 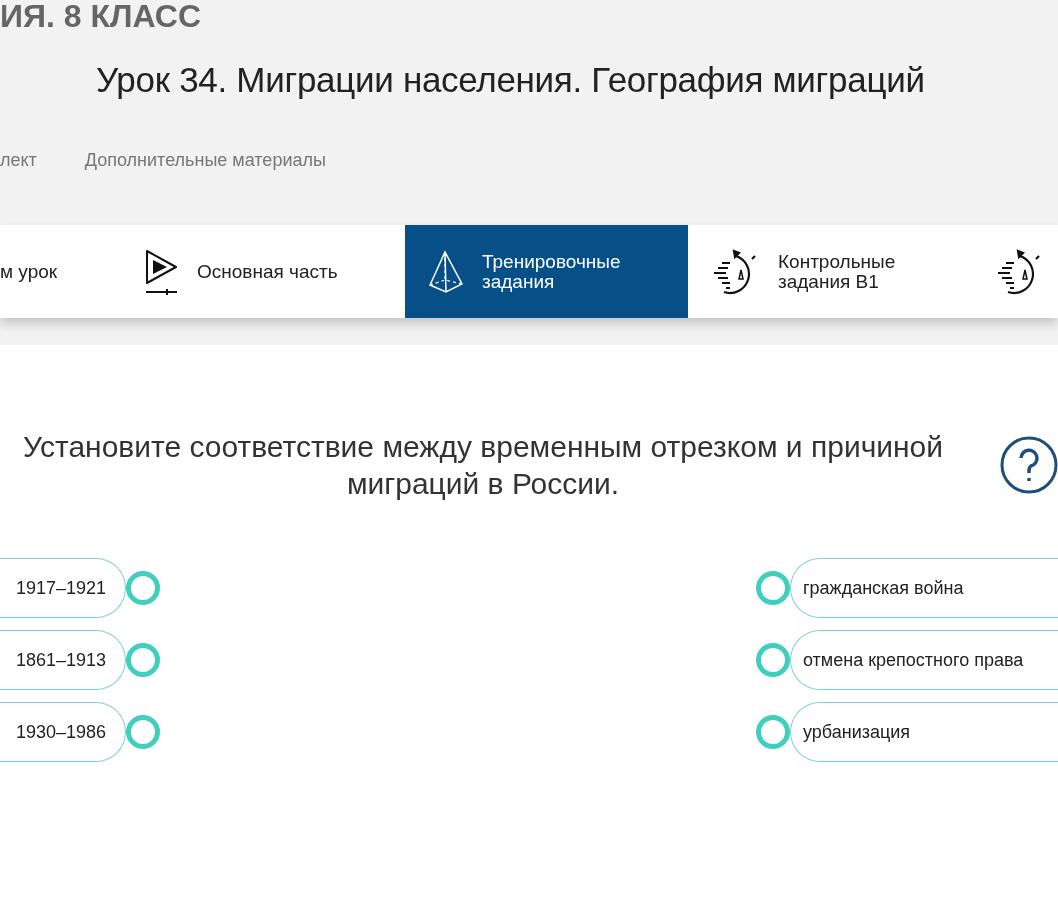 What do you see at coordinates (63, 660) in the screenshot?
I see `match-option: 1861–1913` at bounding box center [63, 660].